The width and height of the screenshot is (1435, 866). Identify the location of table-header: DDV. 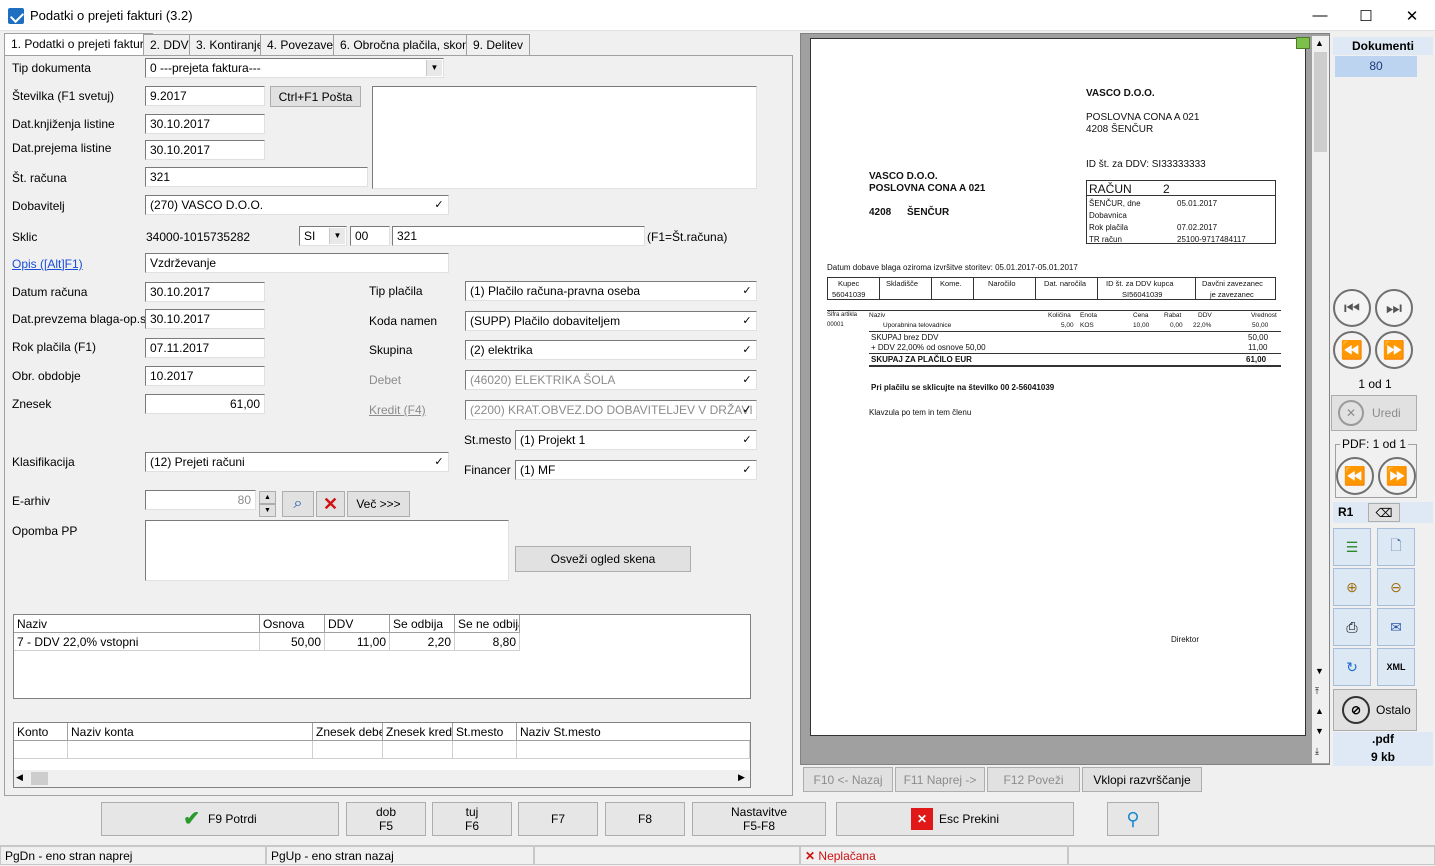
(357, 624).